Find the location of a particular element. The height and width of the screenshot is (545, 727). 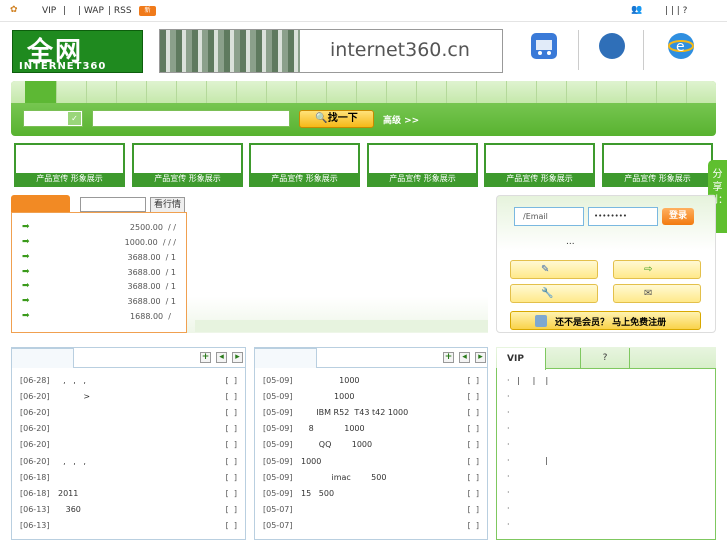

rank-button: 看行情 is located at coordinates (167, 205).